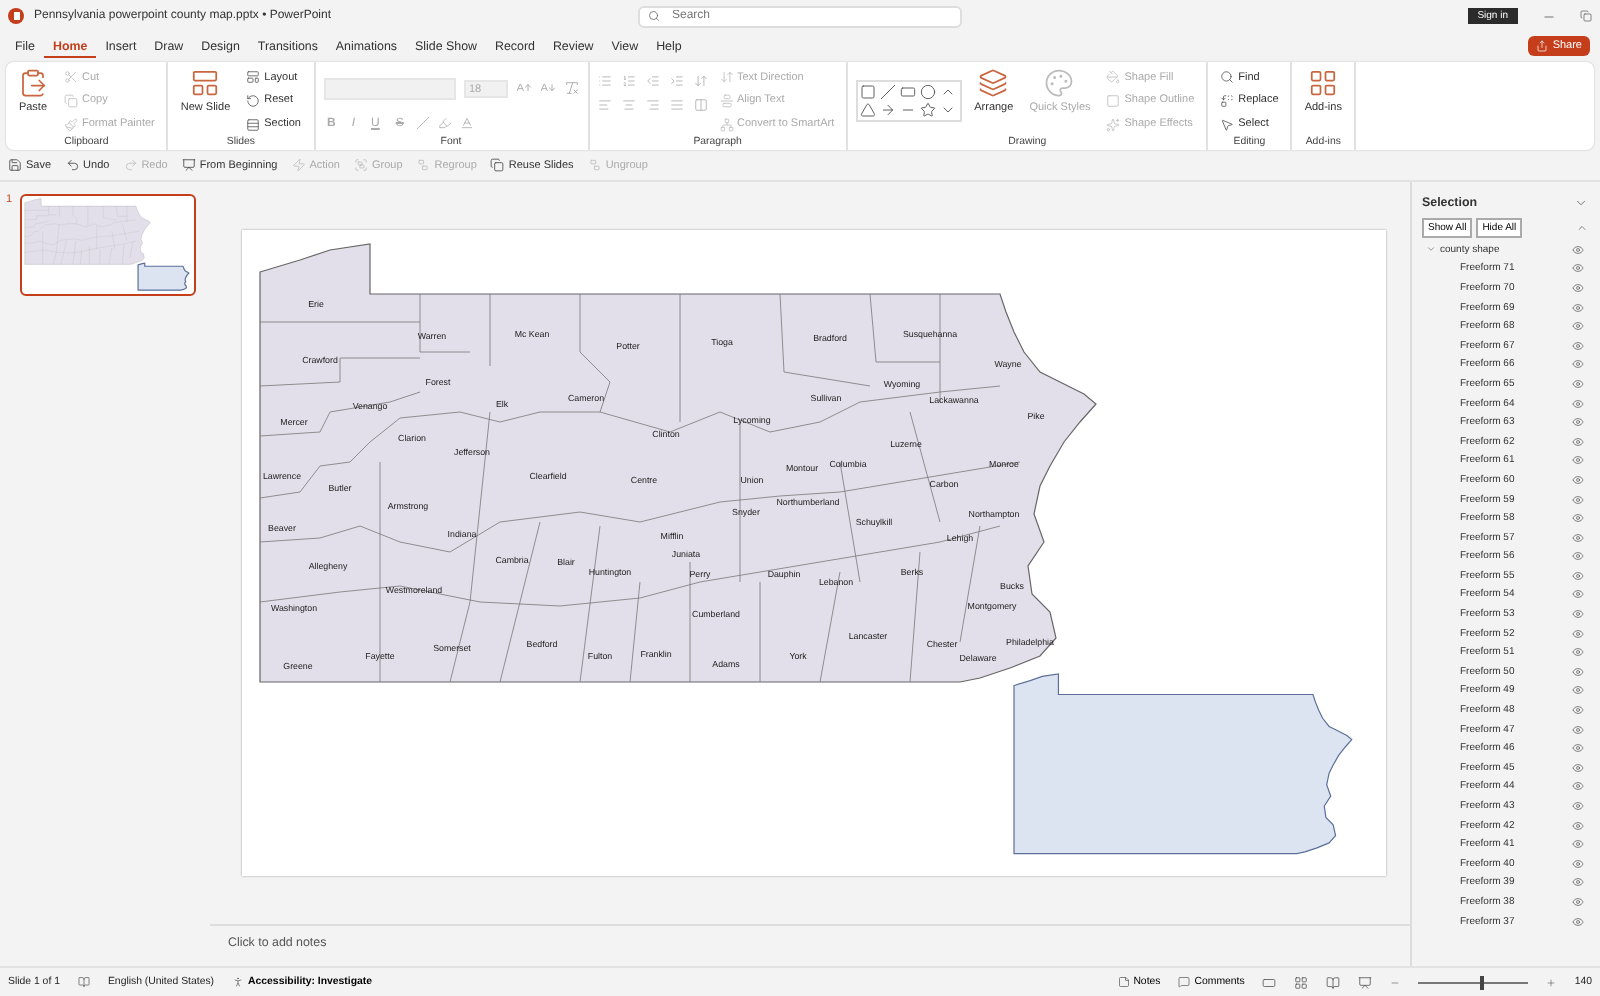 This screenshot has width=1600, height=996. What do you see at coordinates (1323, 83) in the screenshot?
I see `grid-icon` at bounding box center [1323, 83].